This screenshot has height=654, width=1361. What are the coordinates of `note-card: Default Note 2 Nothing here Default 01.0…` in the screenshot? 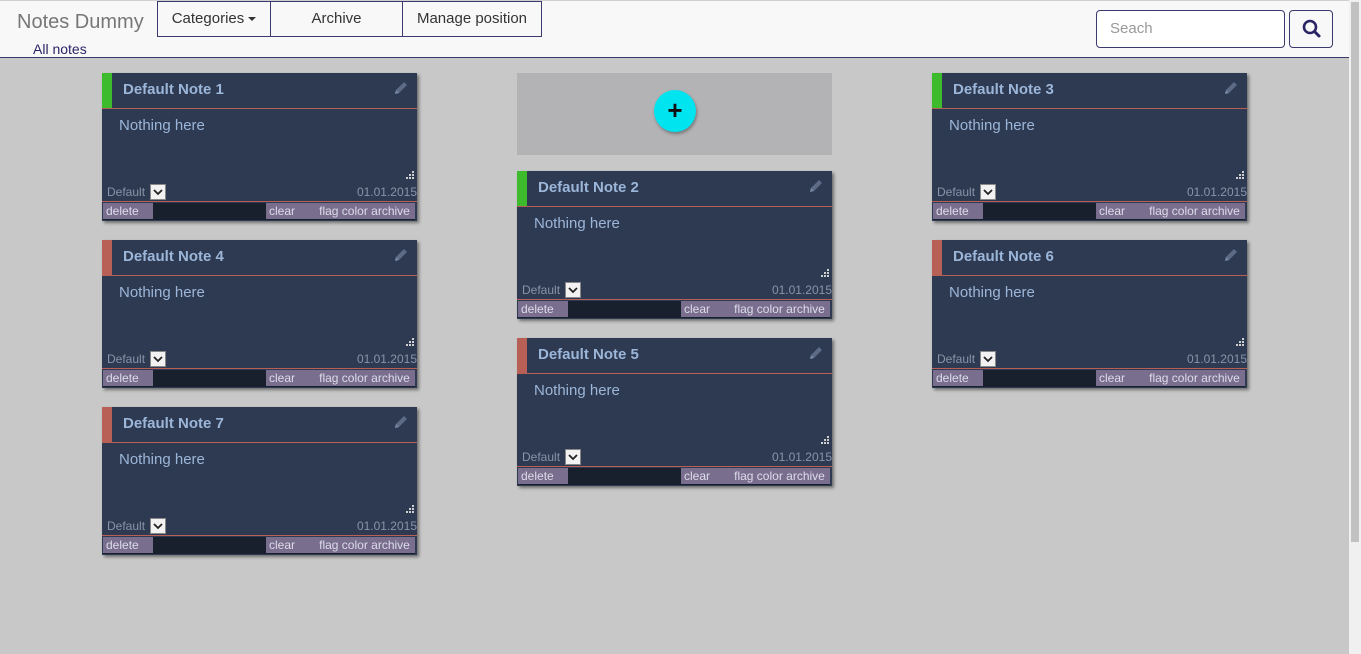 It's located at (674, 245).